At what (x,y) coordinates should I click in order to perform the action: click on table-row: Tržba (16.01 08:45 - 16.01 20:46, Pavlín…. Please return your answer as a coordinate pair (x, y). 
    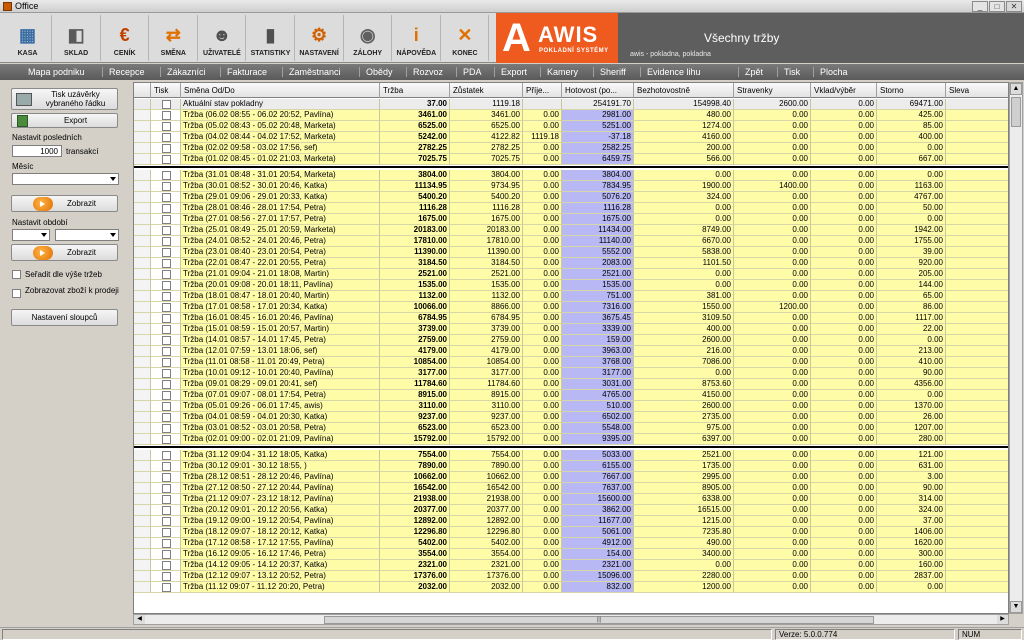
    Looking at the image, I should click on (571, 318).